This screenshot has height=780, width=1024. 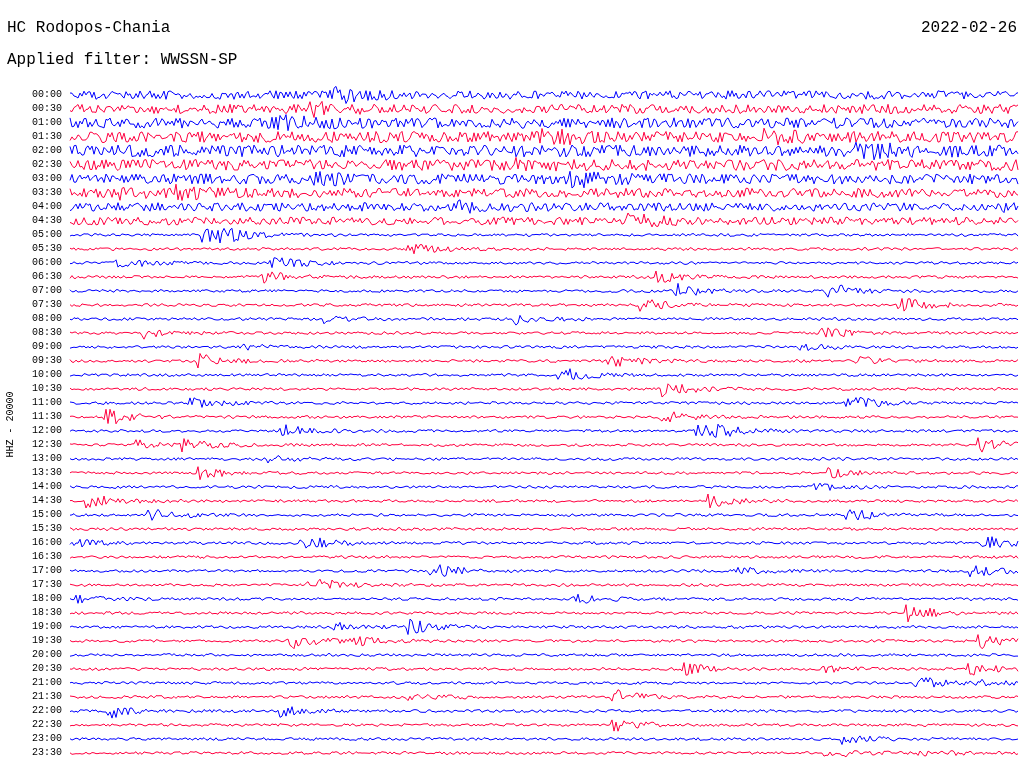 I want to click on time-label: 02:00, so click(x=46, y=151).